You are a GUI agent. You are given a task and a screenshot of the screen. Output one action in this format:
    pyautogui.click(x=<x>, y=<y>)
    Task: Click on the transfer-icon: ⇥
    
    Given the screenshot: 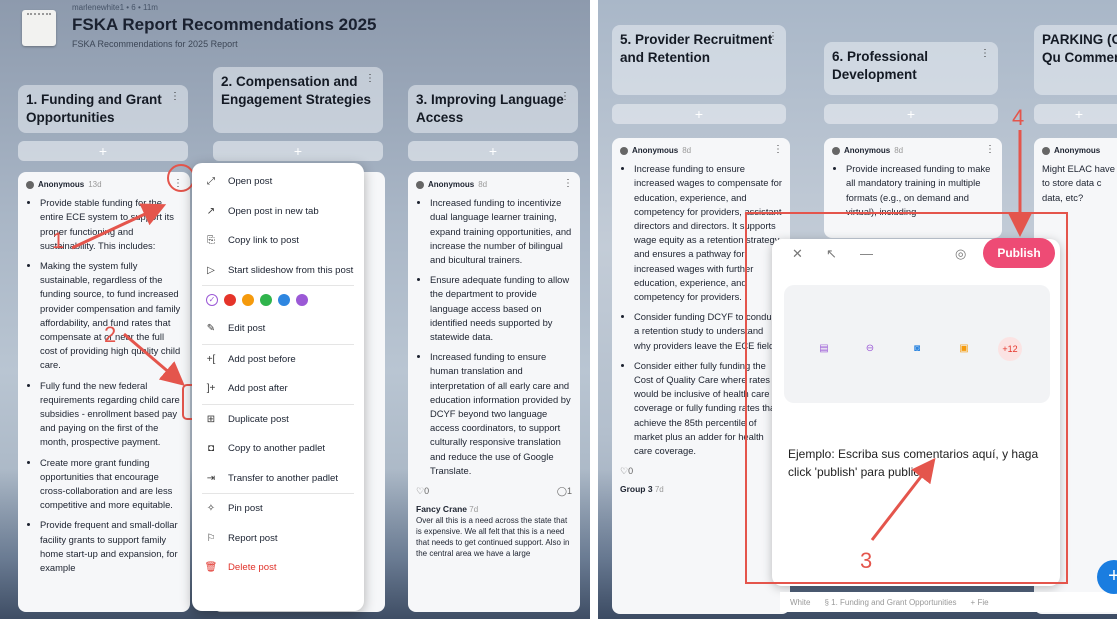 What is the action you would take?
    pyautogui.click(x=211, y=478)
    